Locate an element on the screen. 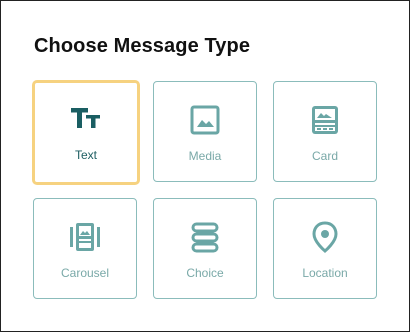 This screenshot has height=332, width=410. message-type-location: Location is located at coordinates (325, 248).